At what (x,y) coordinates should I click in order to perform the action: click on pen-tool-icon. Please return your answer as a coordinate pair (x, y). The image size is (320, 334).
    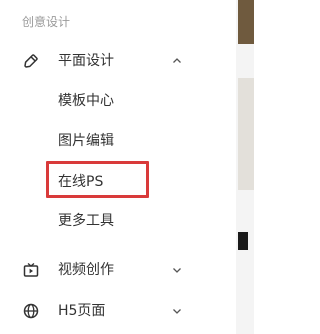
    Looking at the image, I should click on (31, 61).